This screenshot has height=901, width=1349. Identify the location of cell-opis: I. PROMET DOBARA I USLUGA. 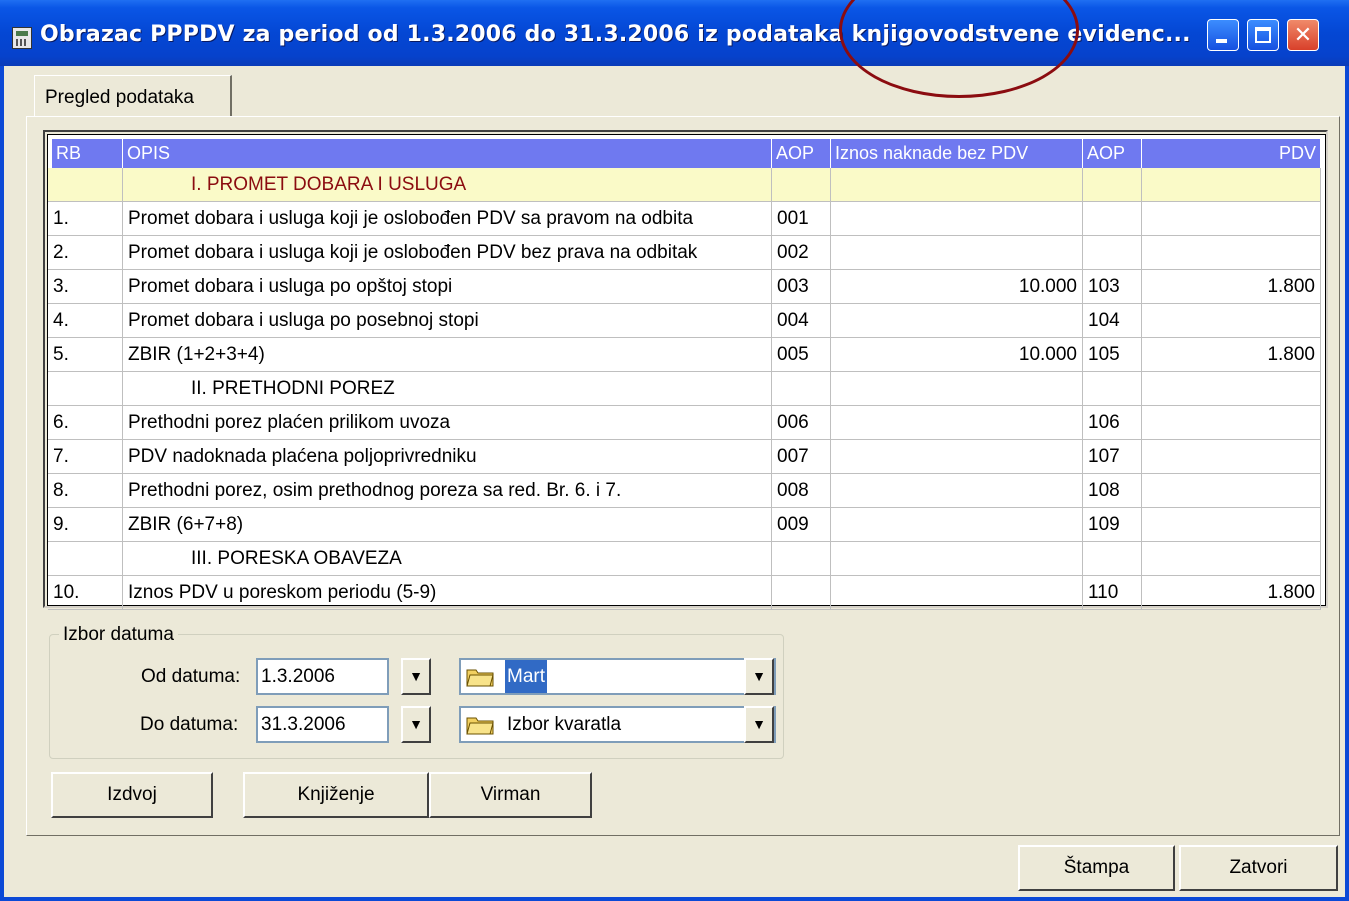
(447, 185).